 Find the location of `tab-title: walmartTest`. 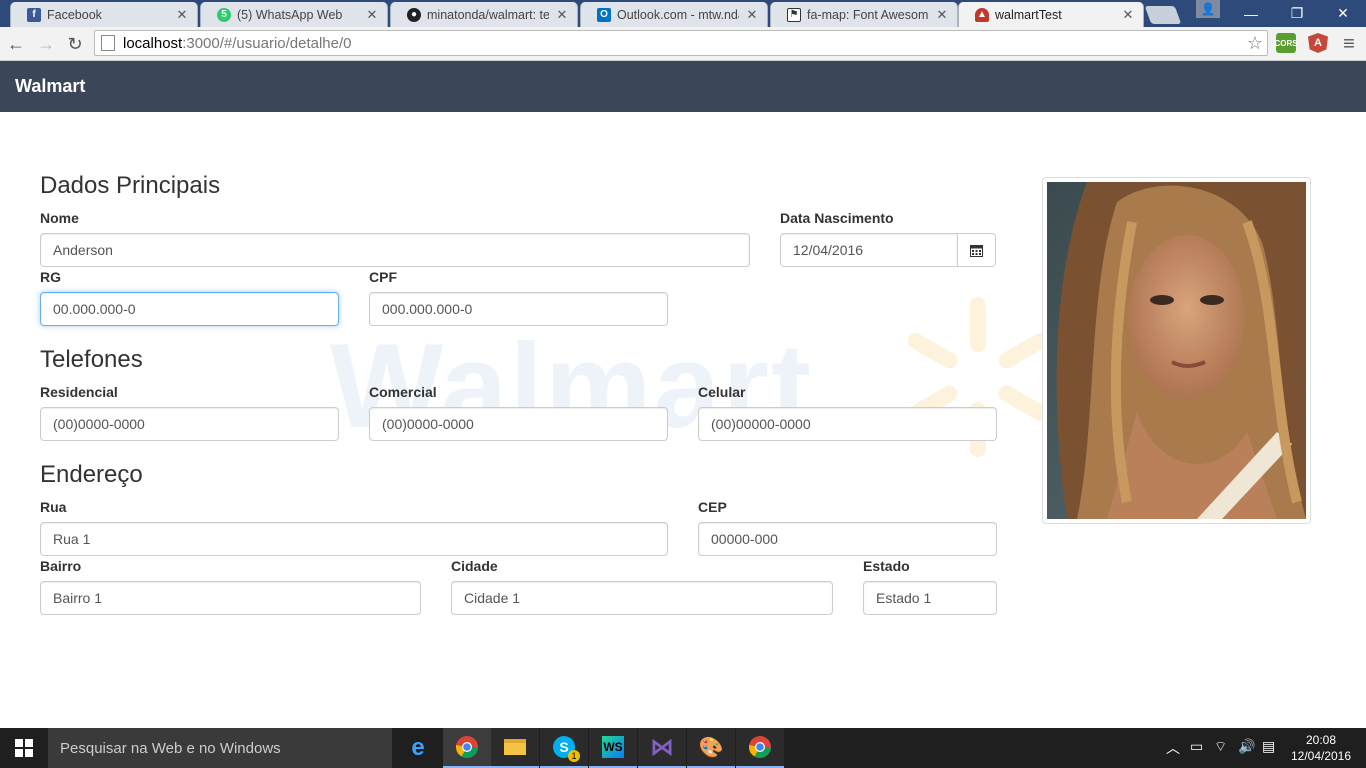

tab-title: walmartTest is located at coordinates (1028, 14).